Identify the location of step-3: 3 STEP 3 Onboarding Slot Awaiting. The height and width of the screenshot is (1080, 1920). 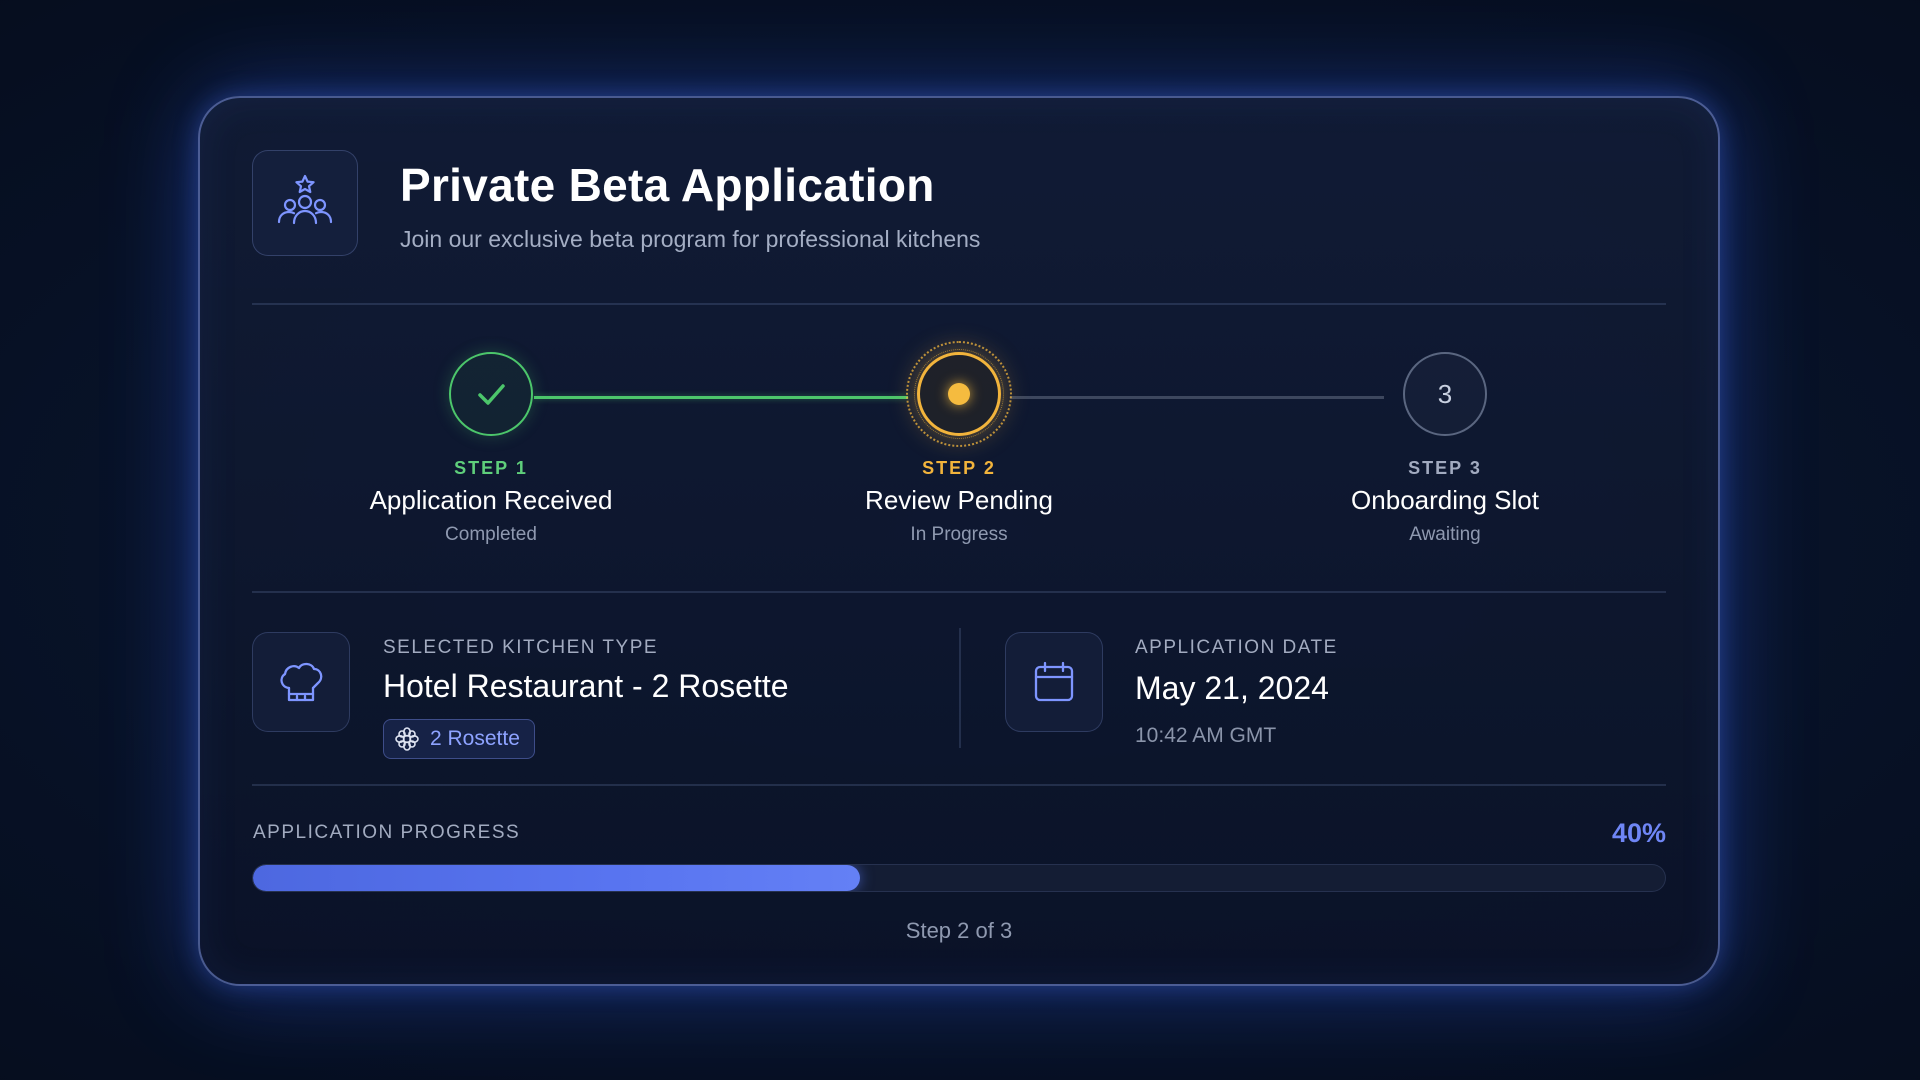
(1445, 449).